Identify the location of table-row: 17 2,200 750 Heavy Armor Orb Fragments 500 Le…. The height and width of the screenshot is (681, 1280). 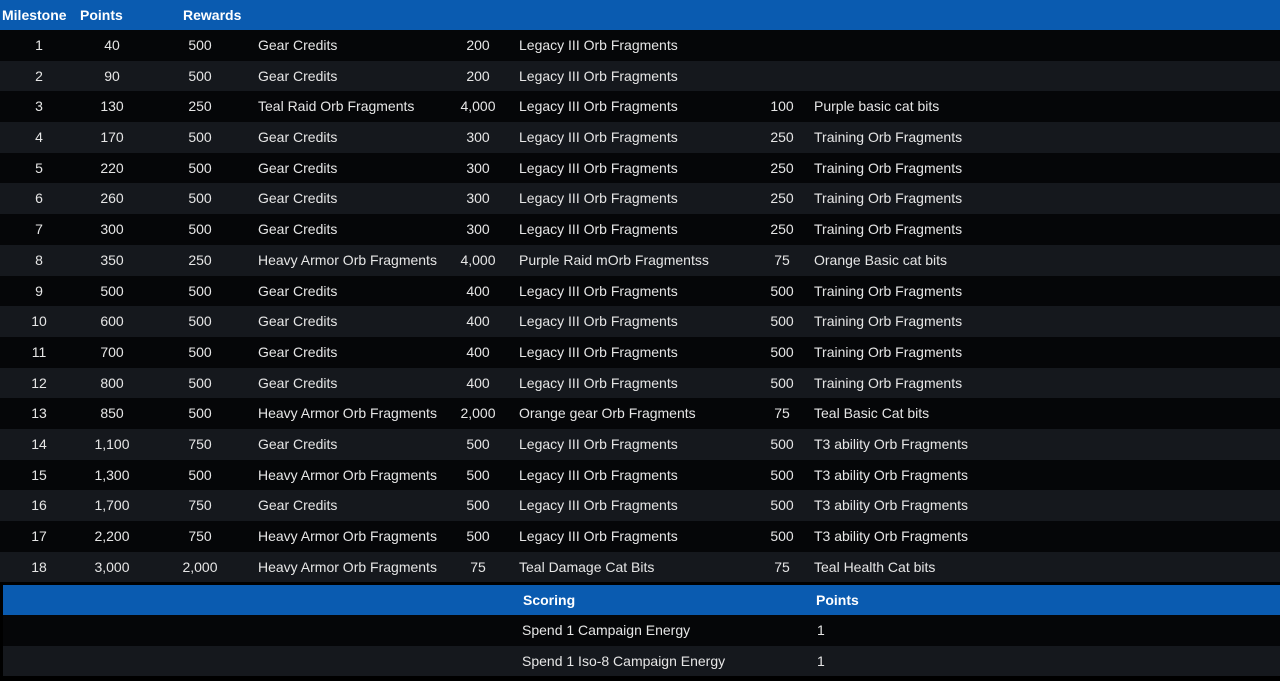
(640, 536).